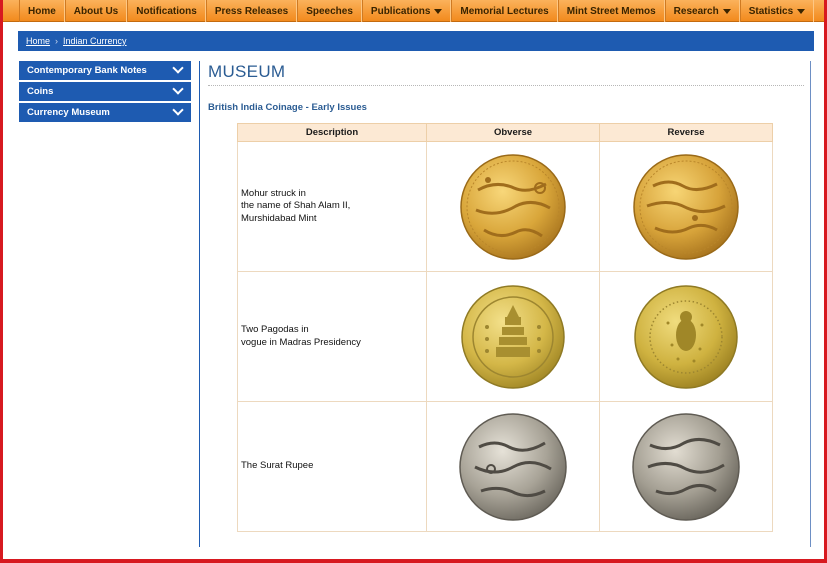 This screenshot has width=827, height=563. Describe the element at coordinates (199, 304) in the screenshot. I see `content-divider-left` at that location.